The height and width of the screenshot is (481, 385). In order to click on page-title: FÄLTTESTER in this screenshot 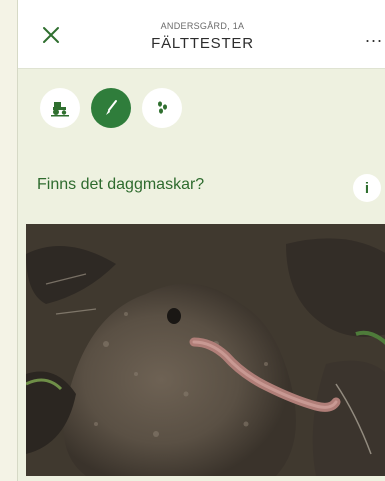, I will do `click(202, 43)`.